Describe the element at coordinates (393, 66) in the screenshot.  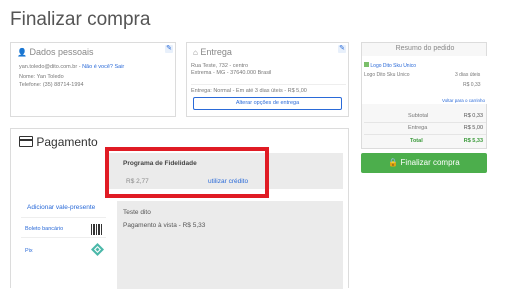
I see `product-image-alt: Logo Dito Sku Unico` at that location.